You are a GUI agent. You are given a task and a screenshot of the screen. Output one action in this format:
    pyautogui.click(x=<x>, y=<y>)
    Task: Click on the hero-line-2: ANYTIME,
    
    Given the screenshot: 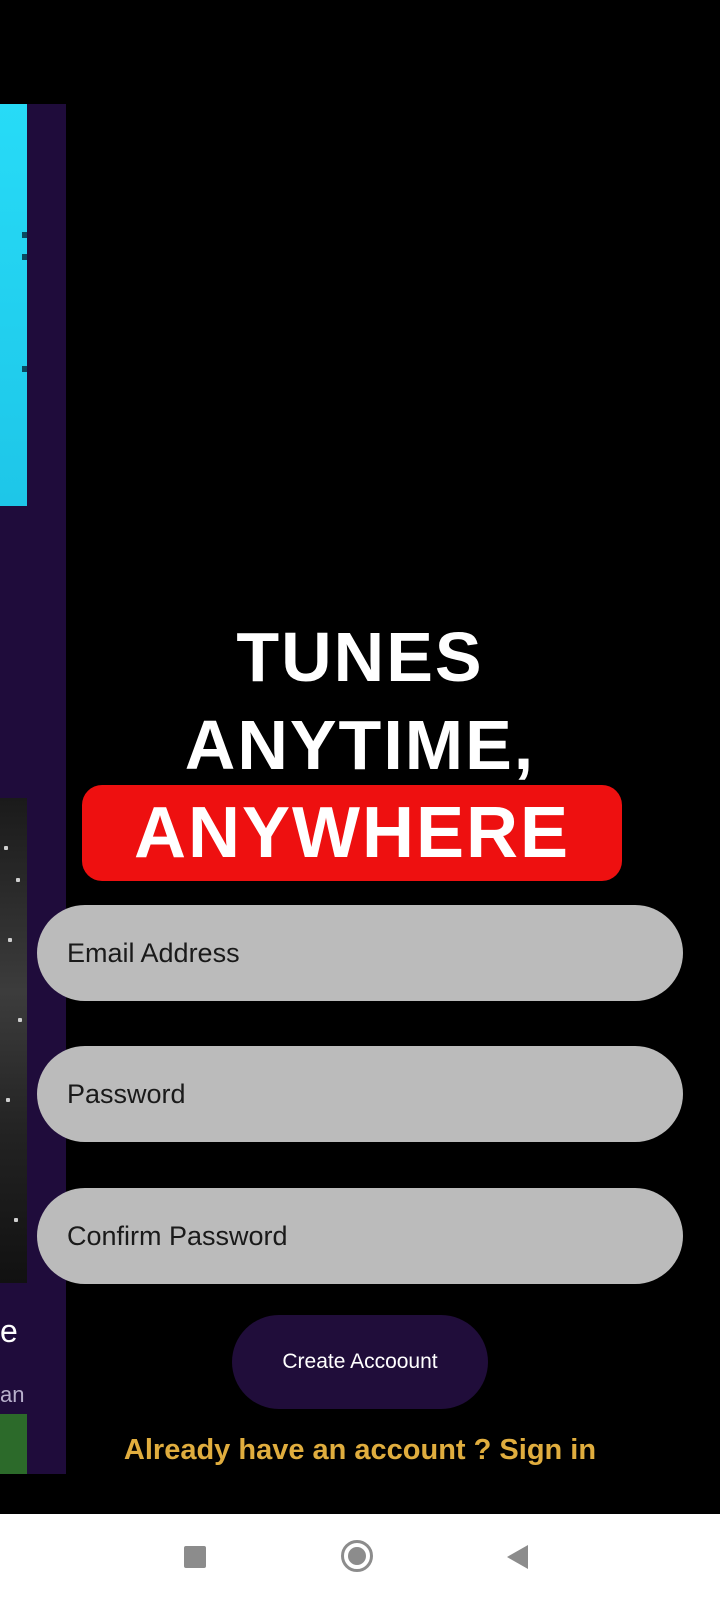 What is the action you would take?
    pyautogui.click(x=360, y=745)
    